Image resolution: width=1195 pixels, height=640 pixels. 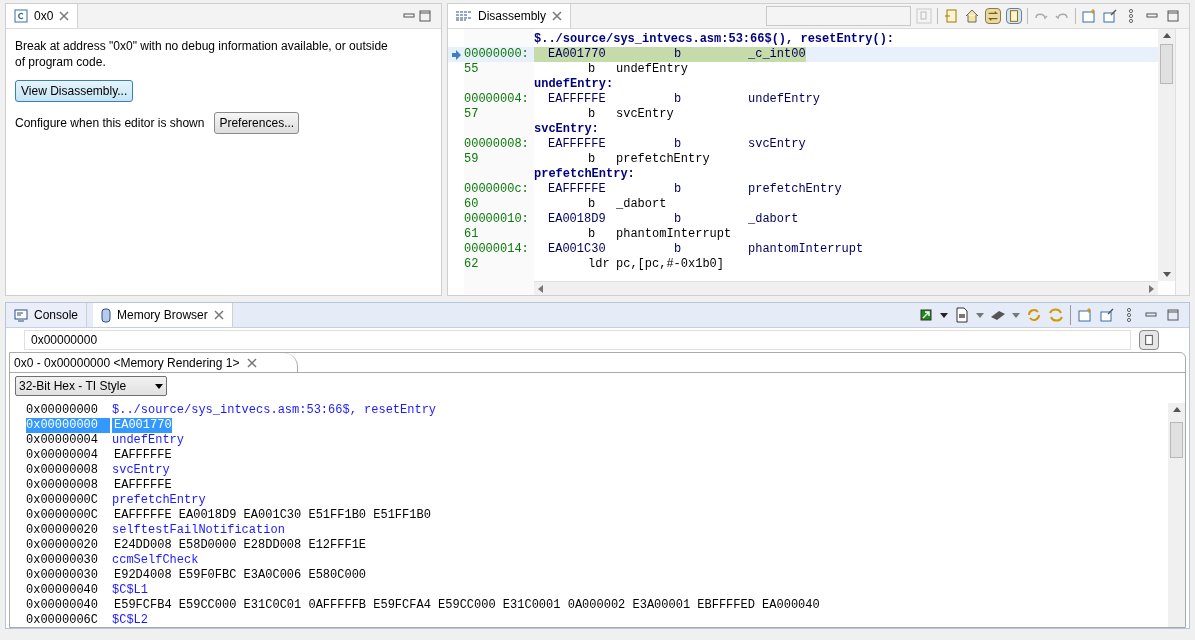 What do you see at coordinates (926, 315) in the screenshot?
I see `chip-icon` at bounding box center [926, 315].